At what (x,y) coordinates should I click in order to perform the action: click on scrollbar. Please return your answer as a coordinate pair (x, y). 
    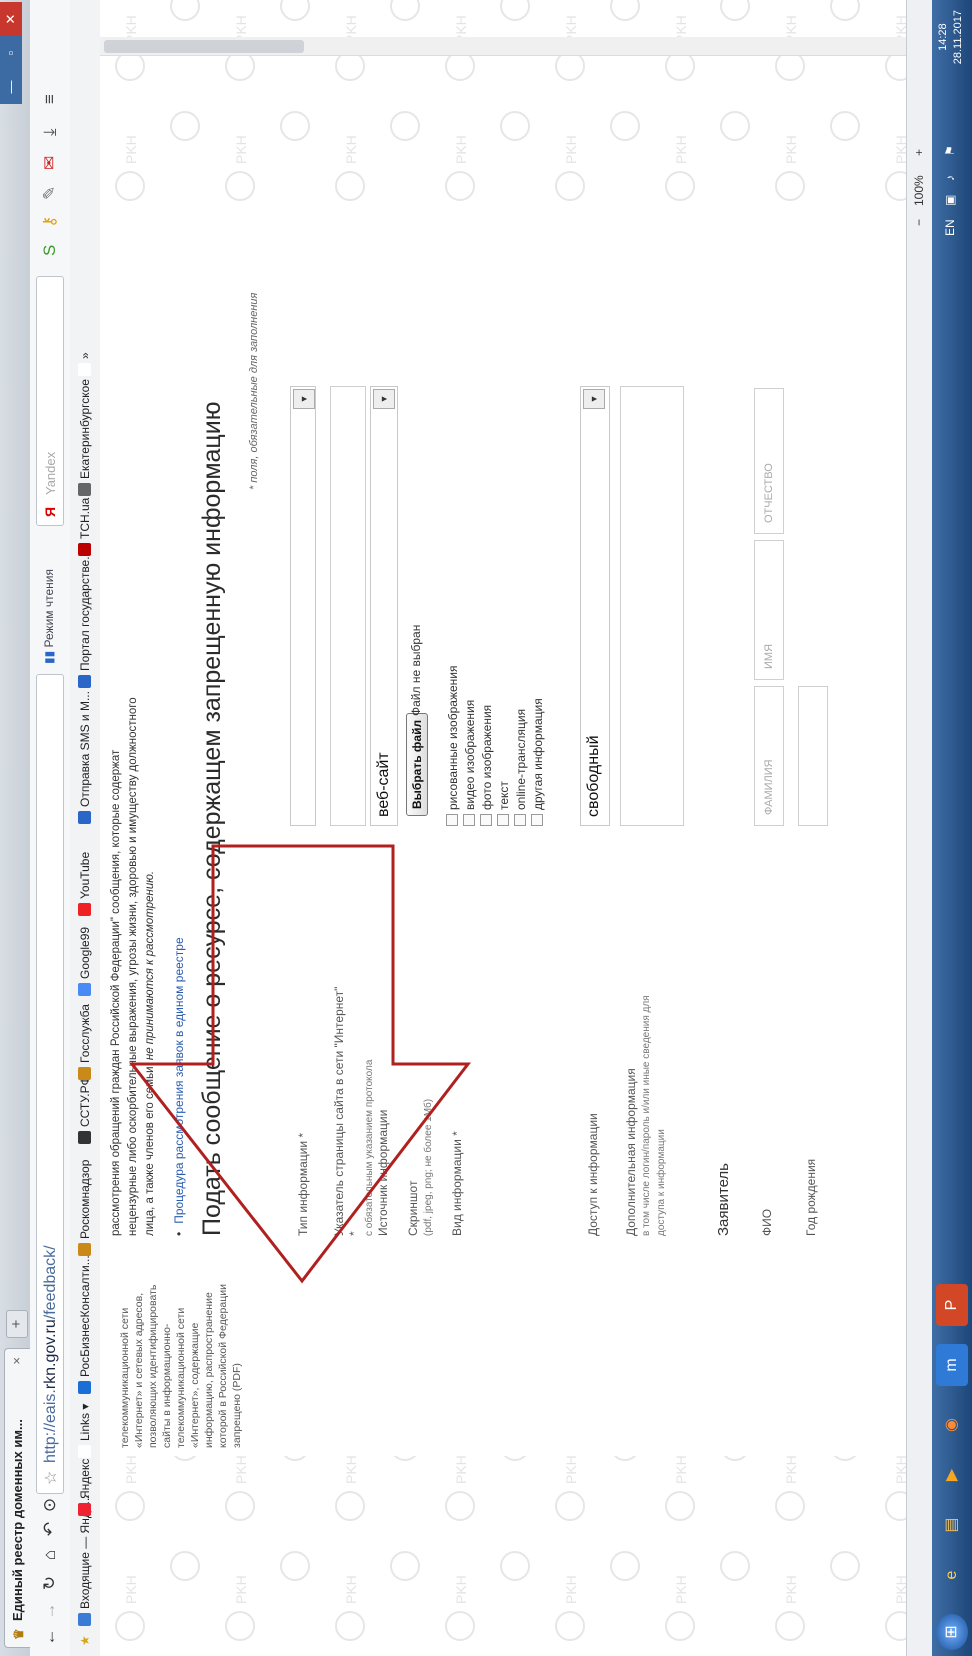
    Looking at the image, I should click on (503, 46).